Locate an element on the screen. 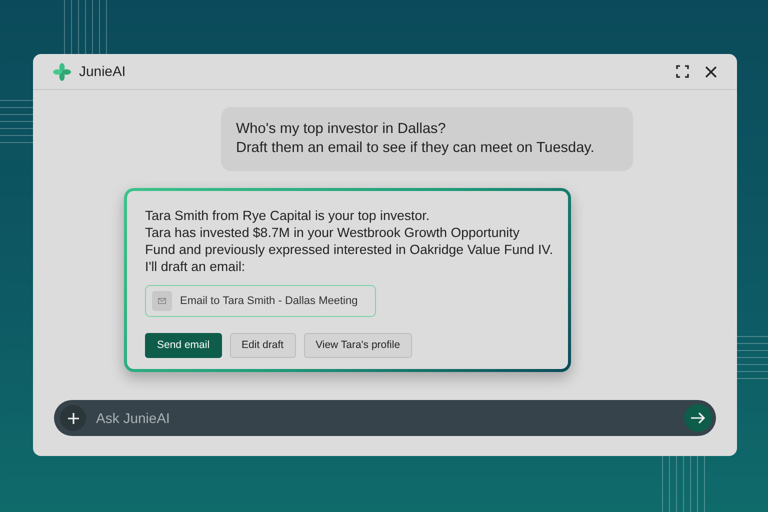 This screenshot has width=768, height=512. fullscreen-icon is located at coordinates (682, 71).